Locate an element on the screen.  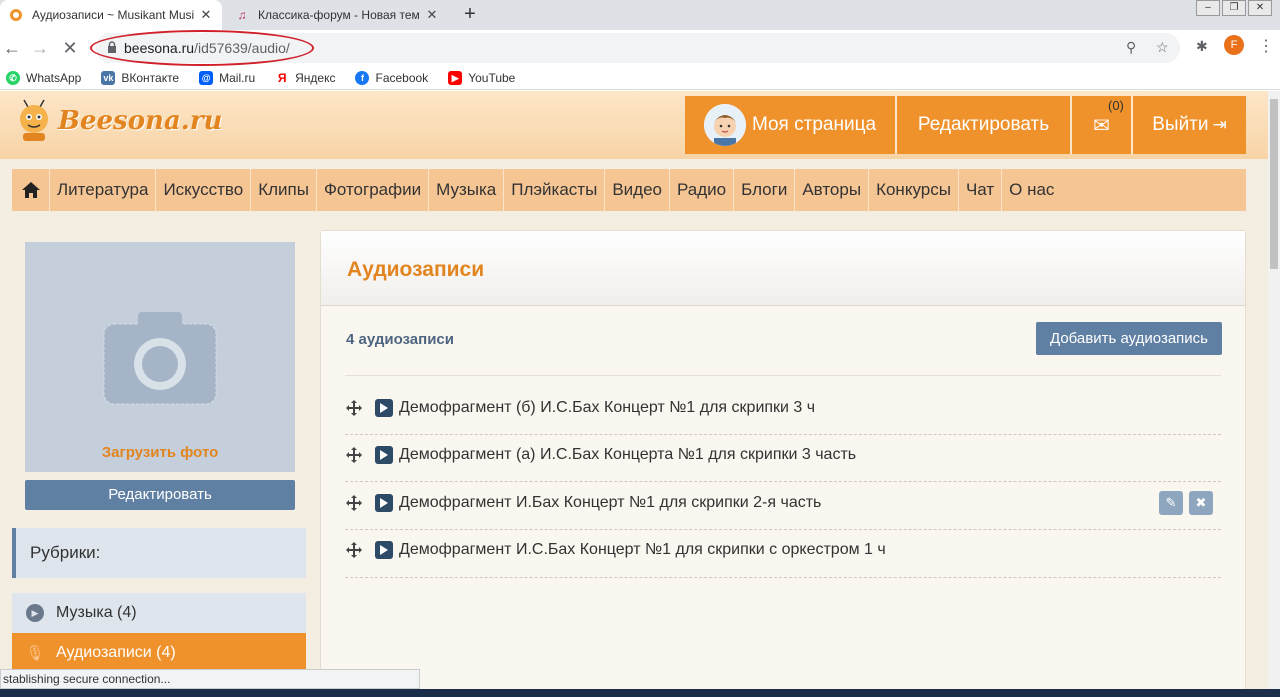
rubrics-heading: Рубрики: is located at coordinates (159, 553).